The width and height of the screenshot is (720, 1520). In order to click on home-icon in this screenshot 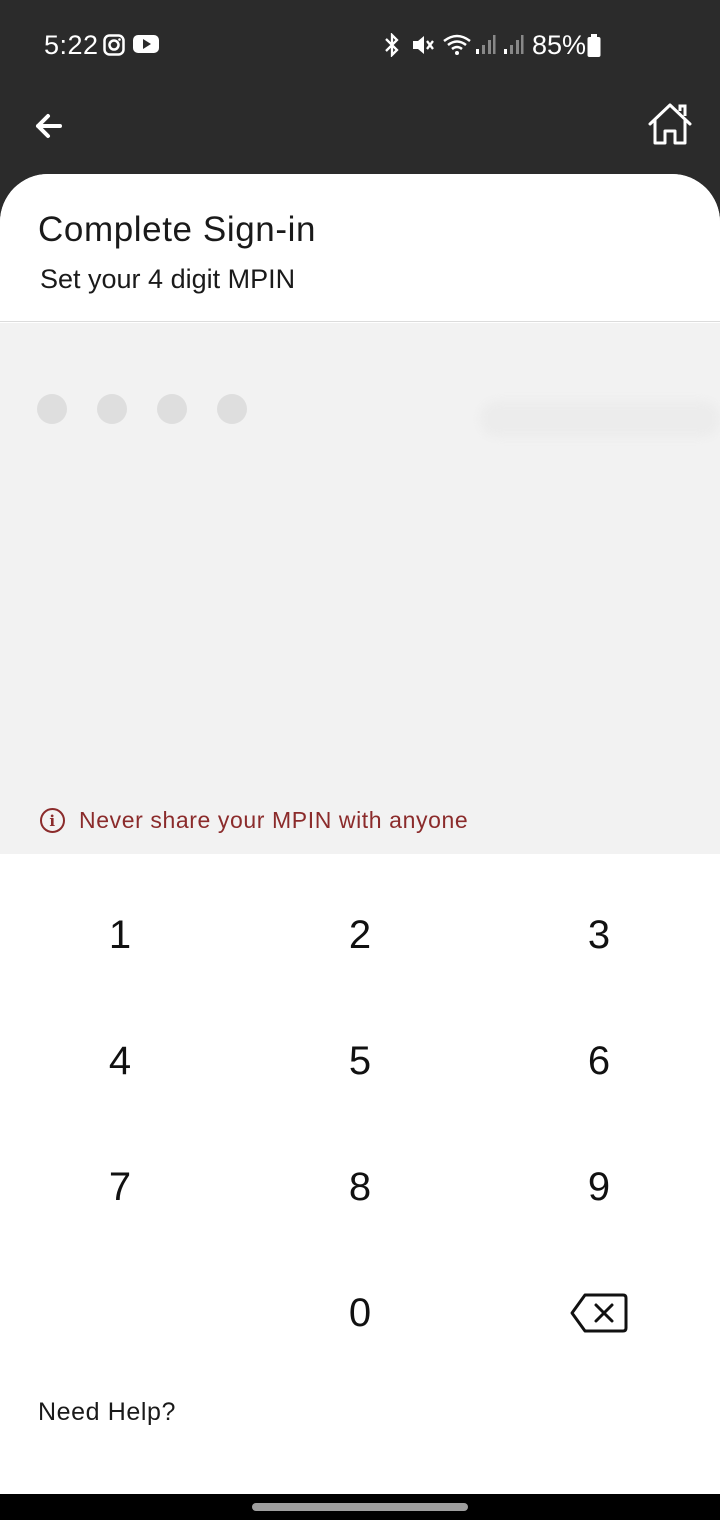, I will do `click(670, 124)`.